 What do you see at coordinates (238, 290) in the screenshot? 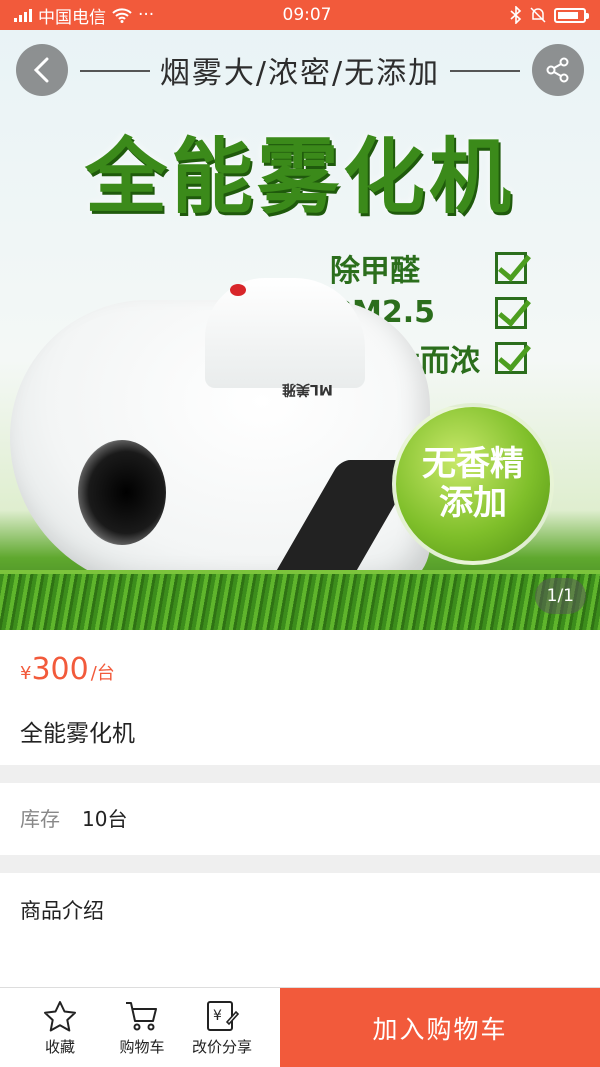
I see `device-power-button` at bounding box center [238, 290].